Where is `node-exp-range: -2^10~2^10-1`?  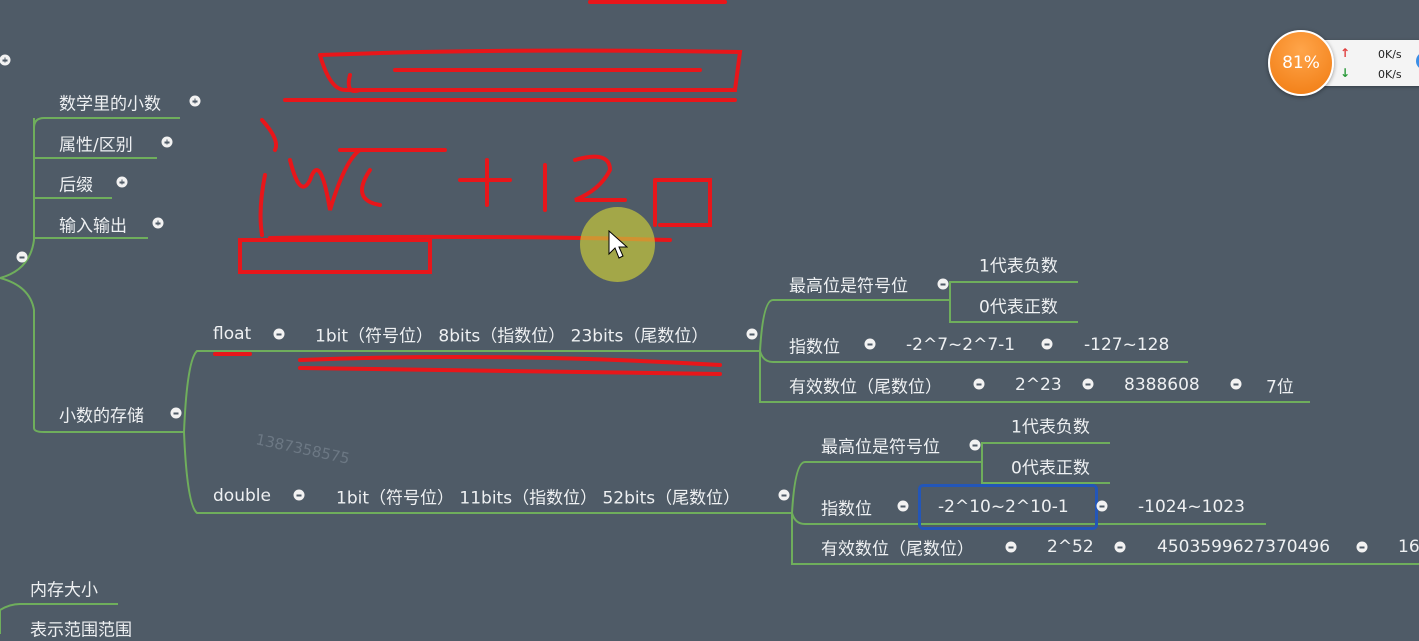
node-exp-range: -2^10~2^10-1 is located at coordinates (1003, 507).